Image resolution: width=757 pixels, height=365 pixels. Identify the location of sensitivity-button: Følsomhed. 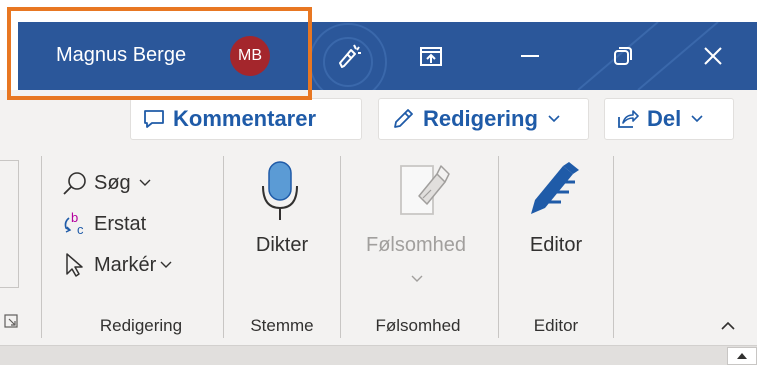
(416, 245).